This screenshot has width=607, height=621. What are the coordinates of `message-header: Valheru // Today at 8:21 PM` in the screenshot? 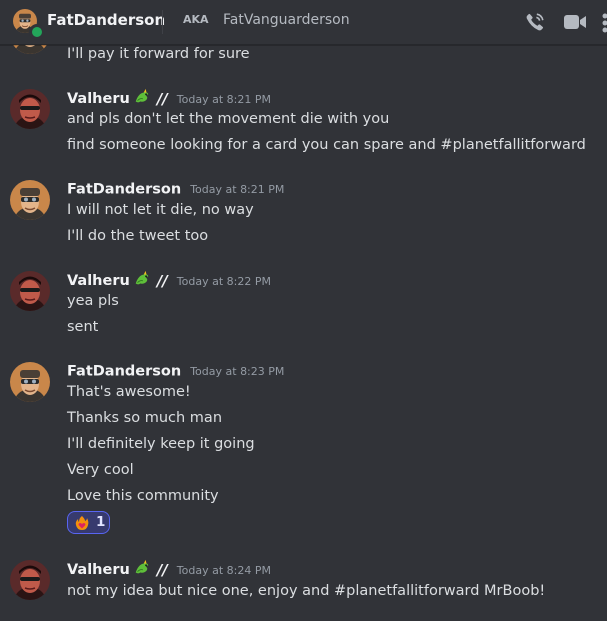 It's located at (169, 99).